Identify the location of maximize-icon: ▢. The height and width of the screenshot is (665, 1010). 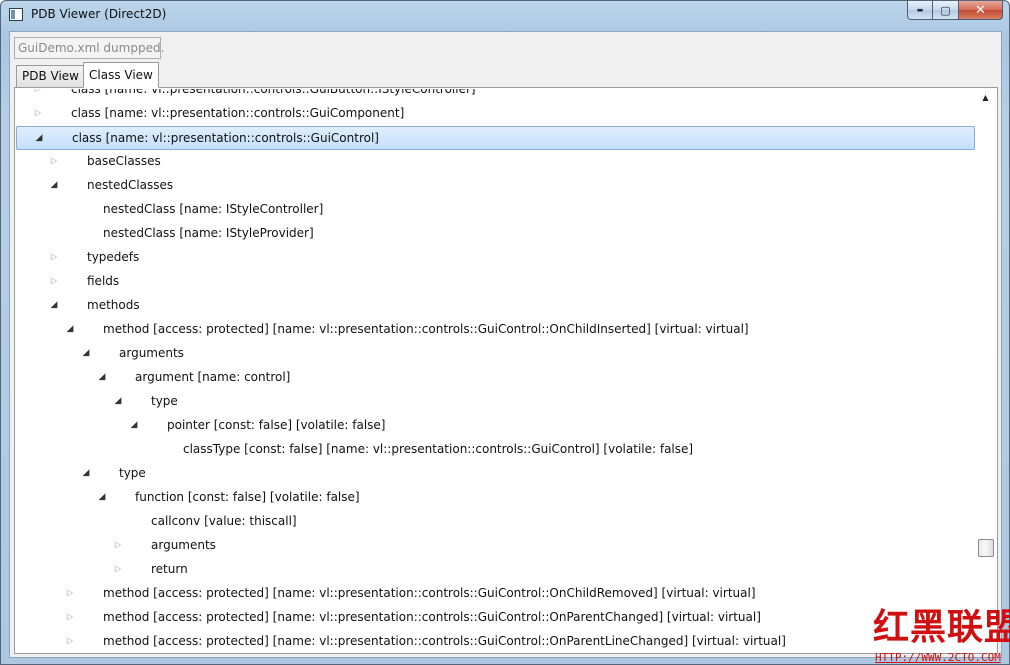
(945, 10).